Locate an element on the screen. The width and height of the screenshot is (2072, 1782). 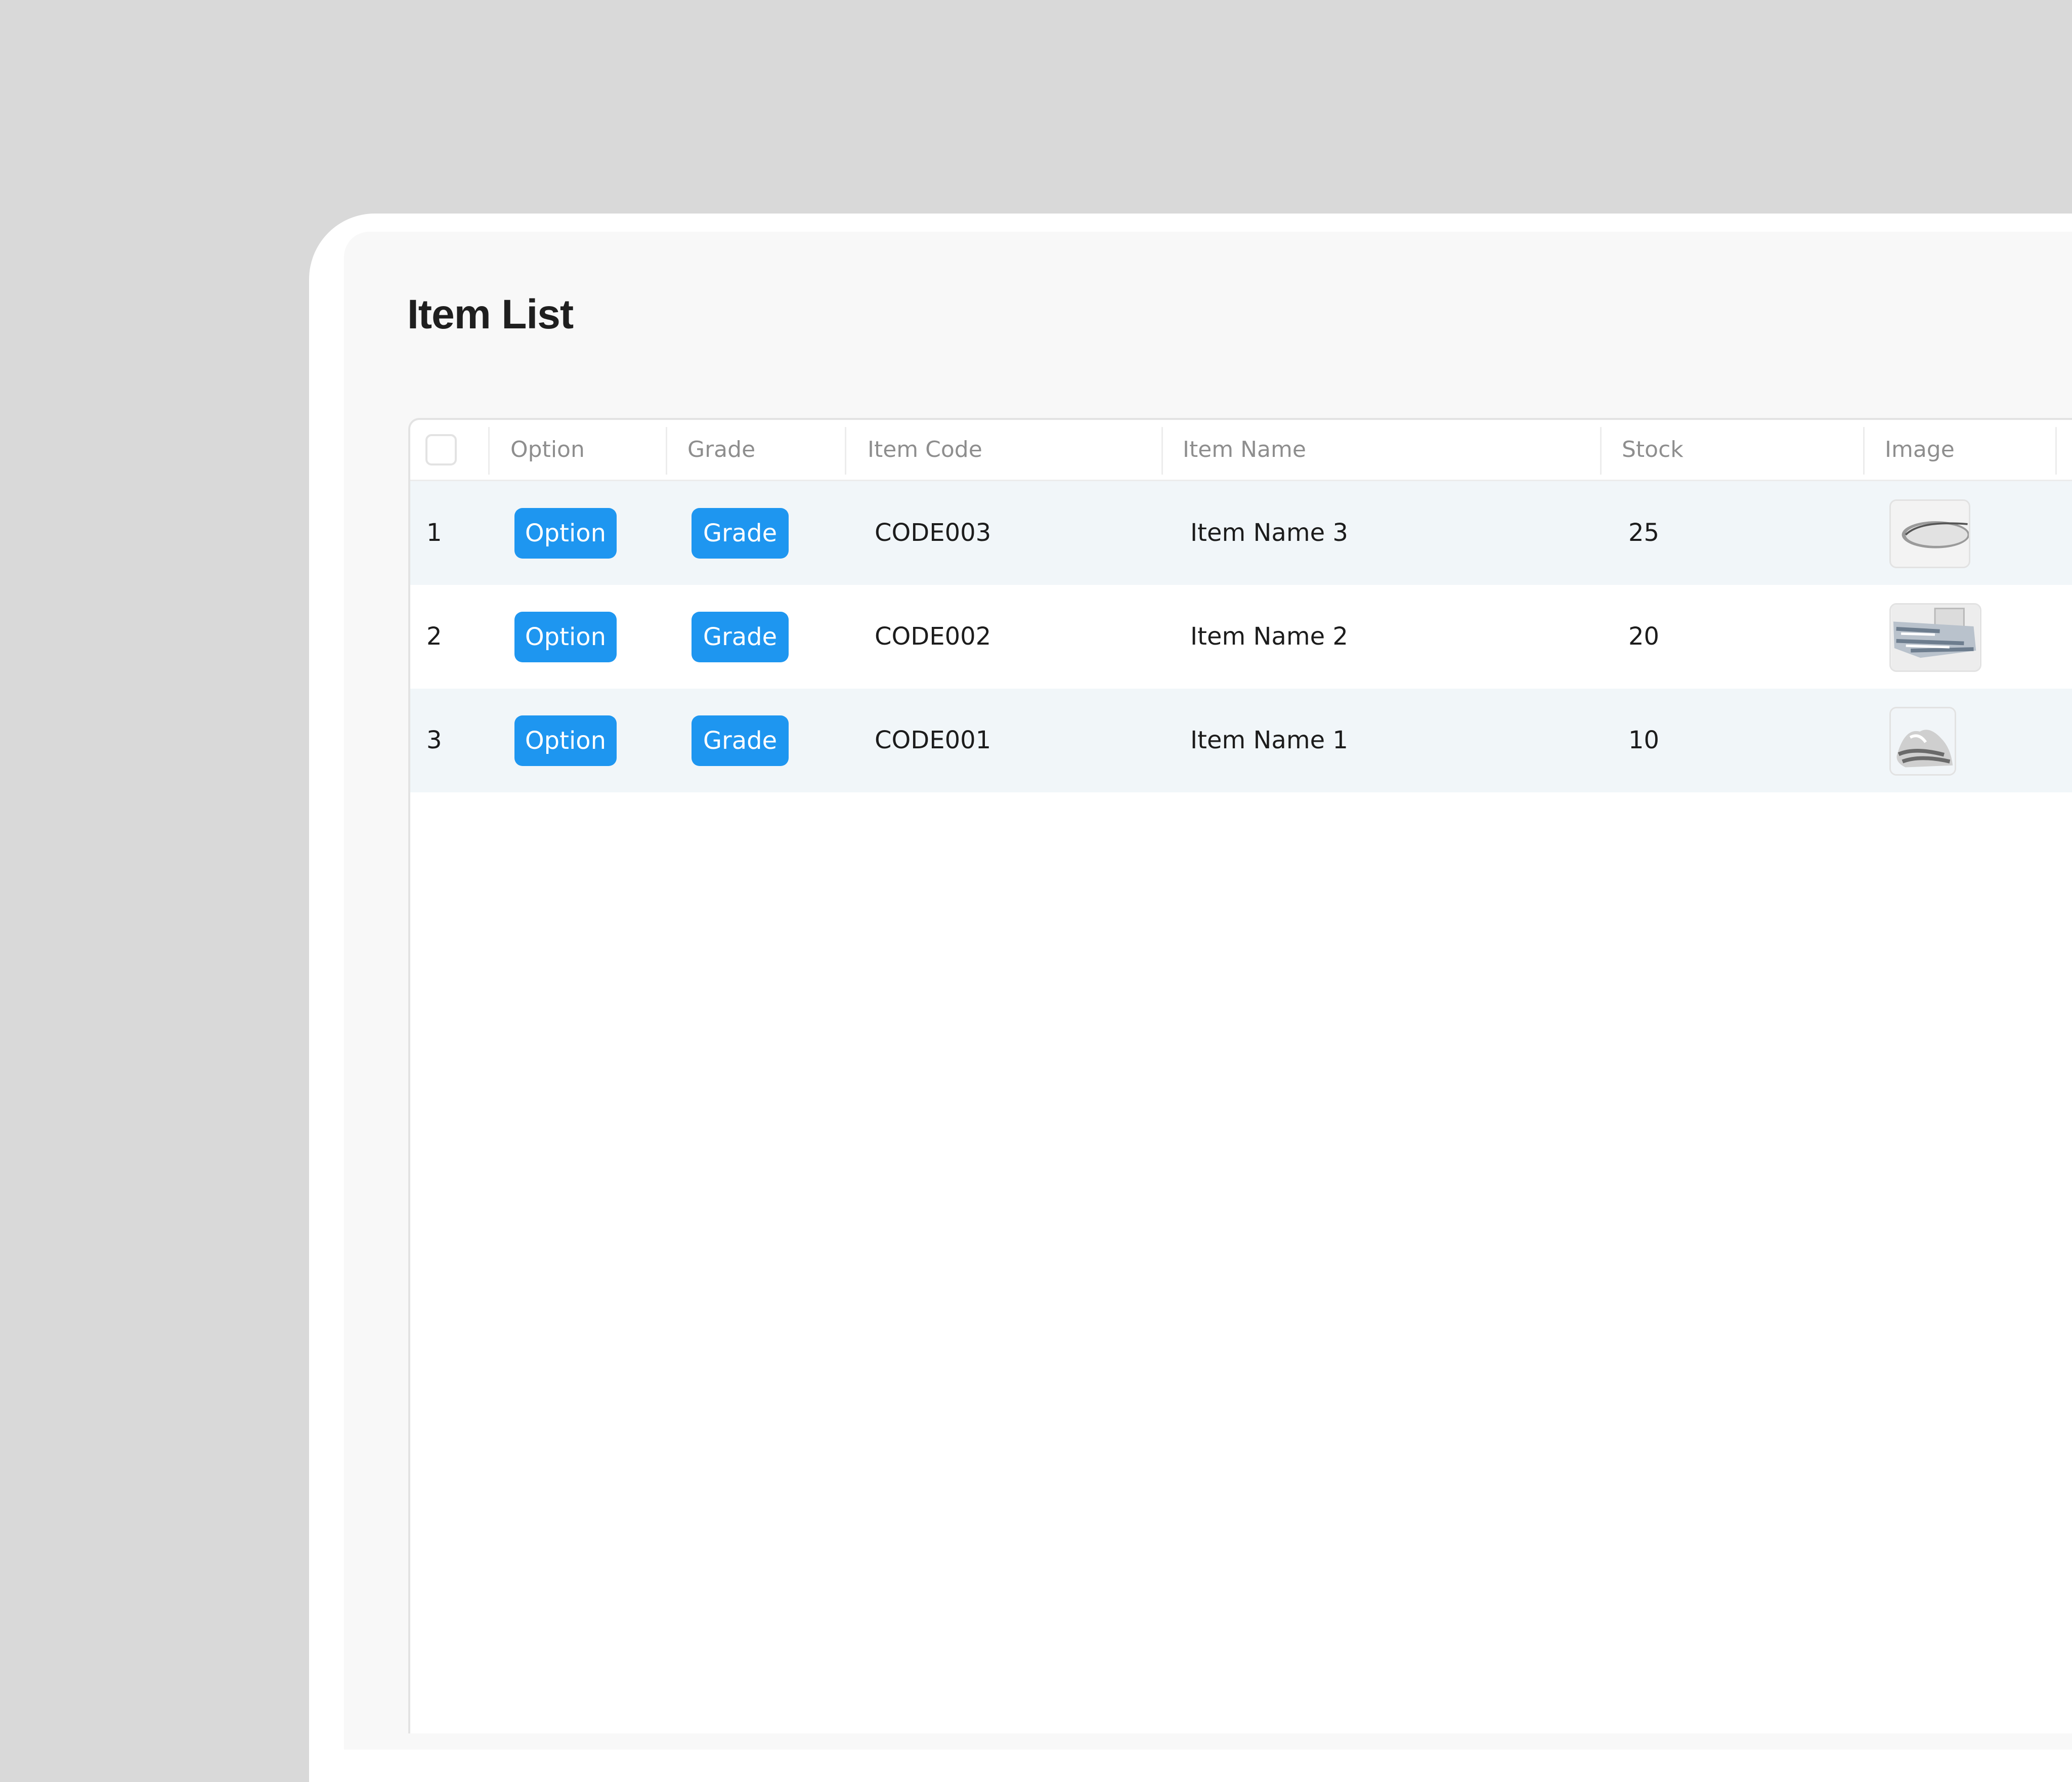
select-all-checkbox is located at coordinates (441, 449).